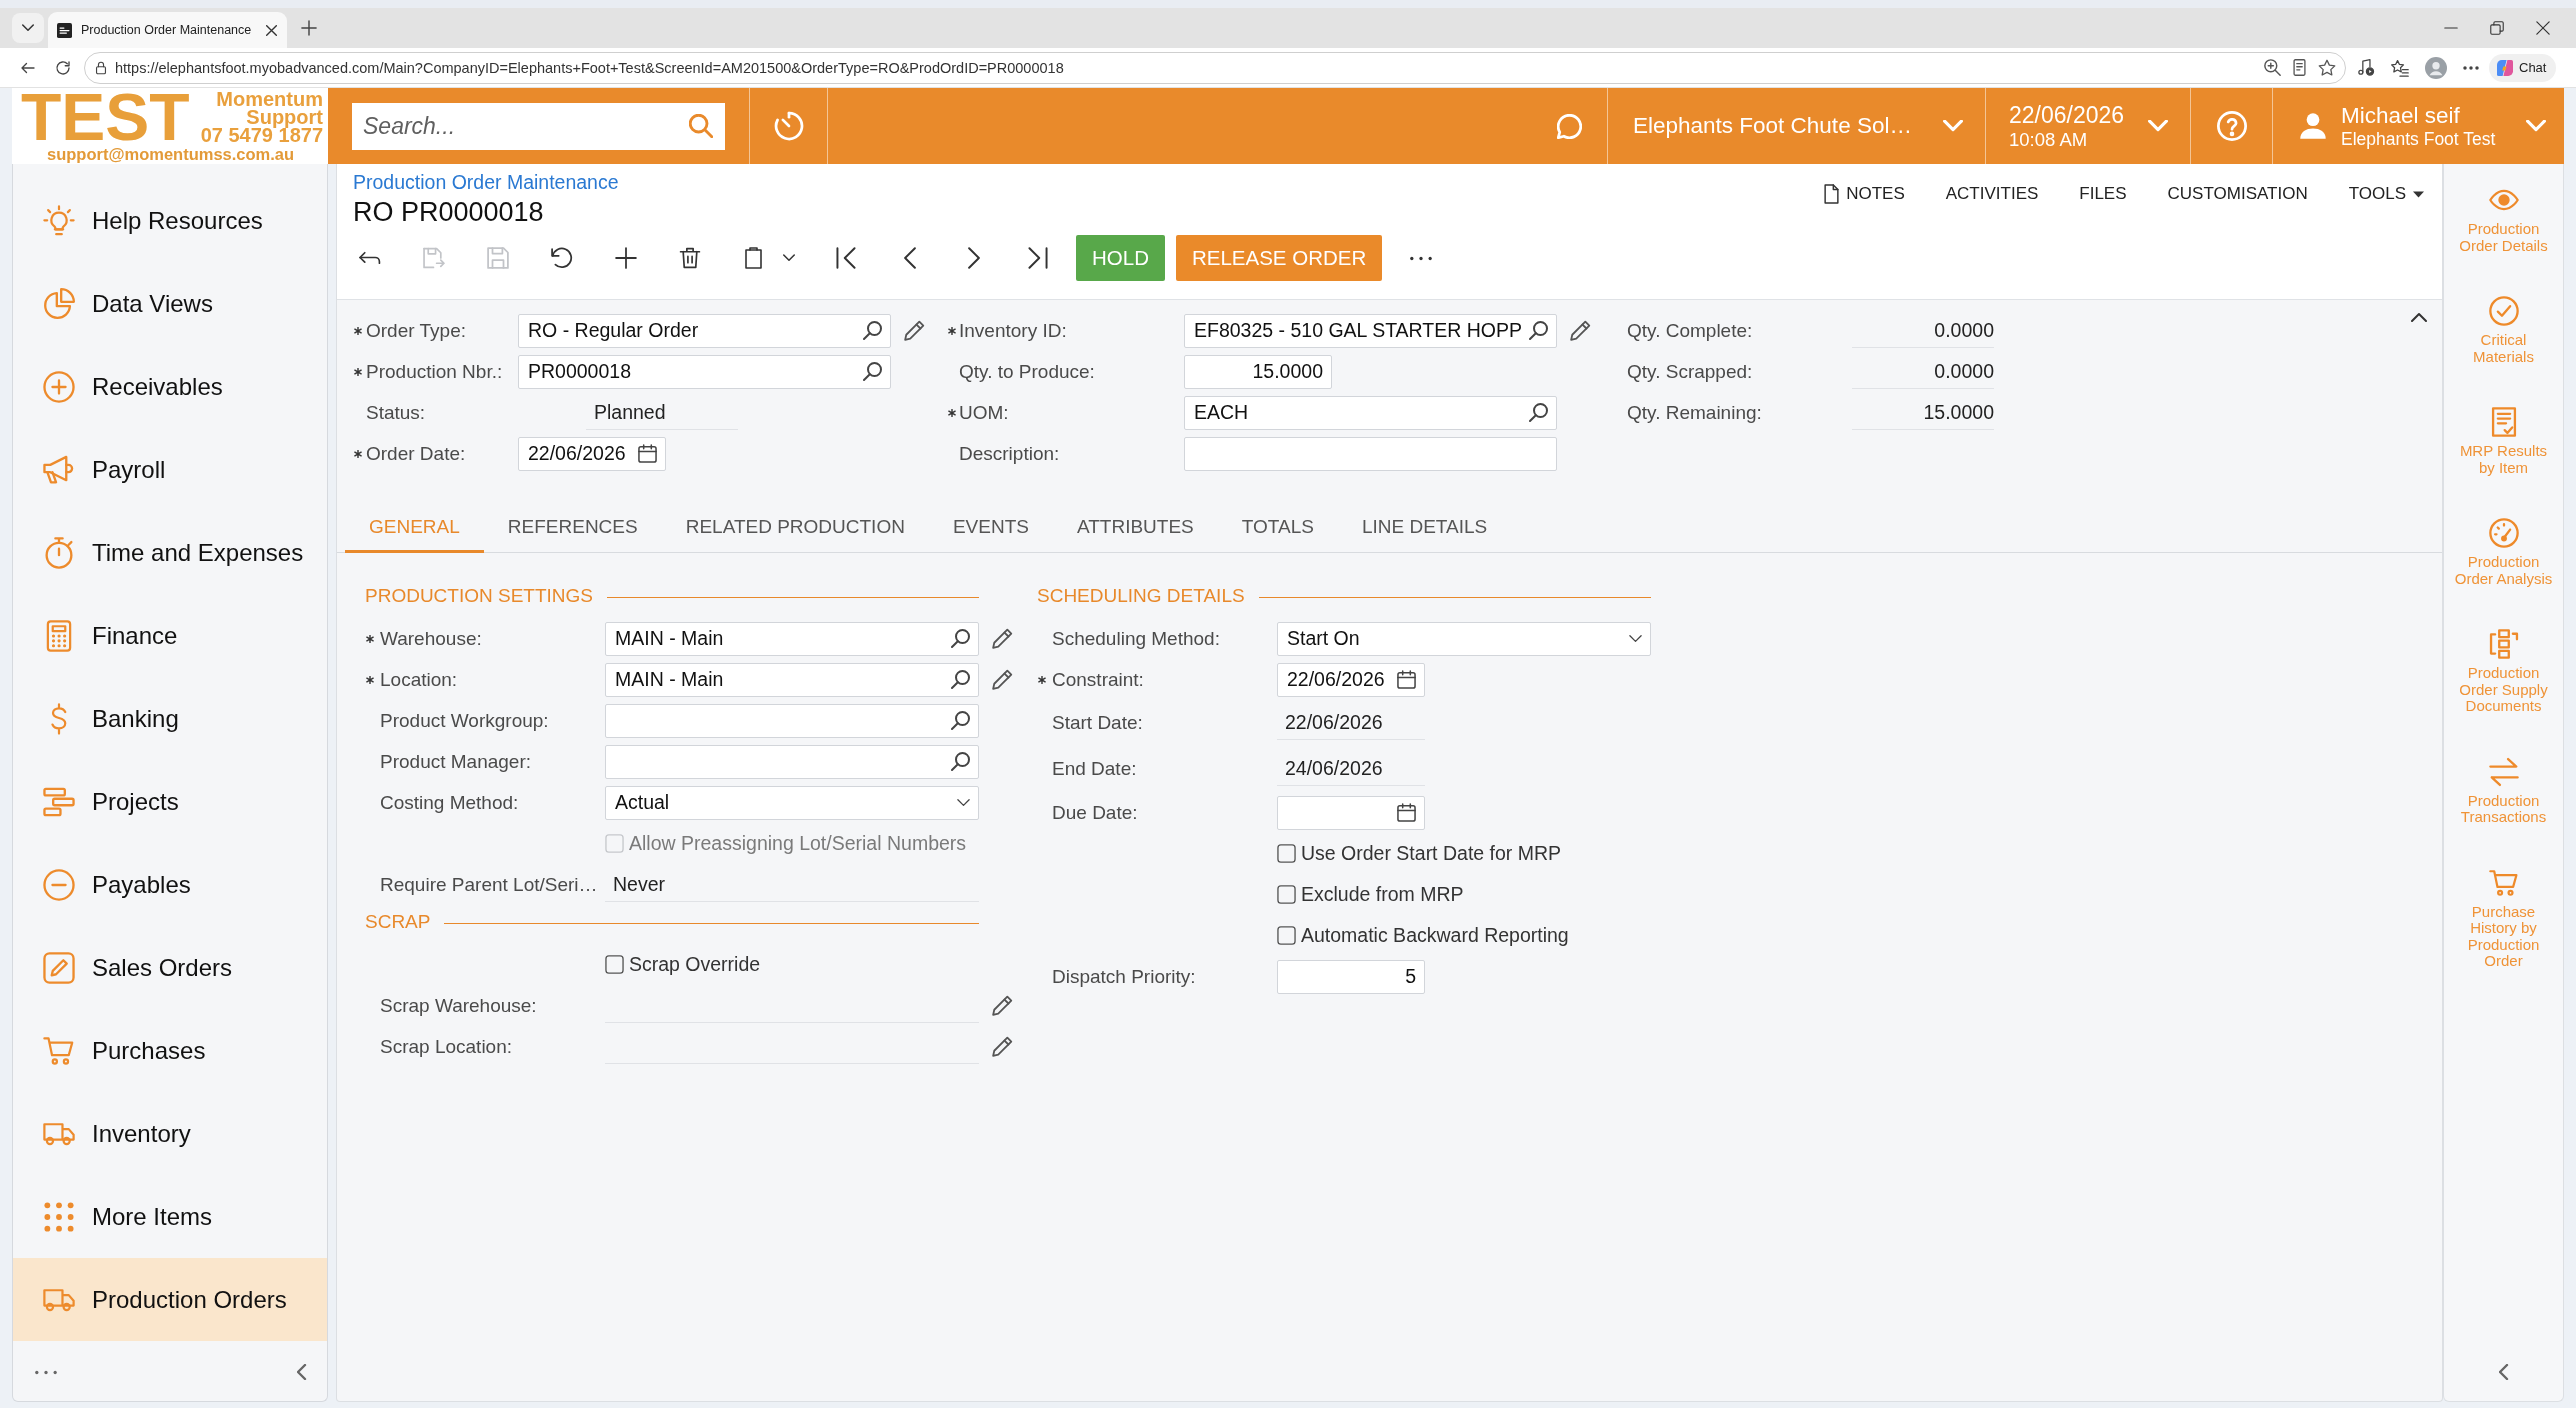 This screenshot has width=2576, height=1408. What do you see at coordinates (170, 718) in the screenshot?
I see `sidebar-item: Banking` at bounding box center [170, 718].